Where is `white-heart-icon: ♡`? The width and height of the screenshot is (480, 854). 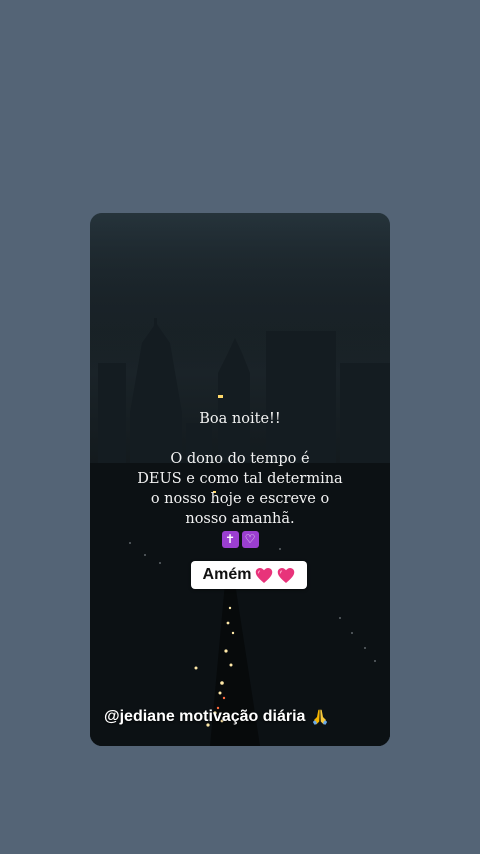
white-heart-icon: ♡ is located at coordinates (250, 539).